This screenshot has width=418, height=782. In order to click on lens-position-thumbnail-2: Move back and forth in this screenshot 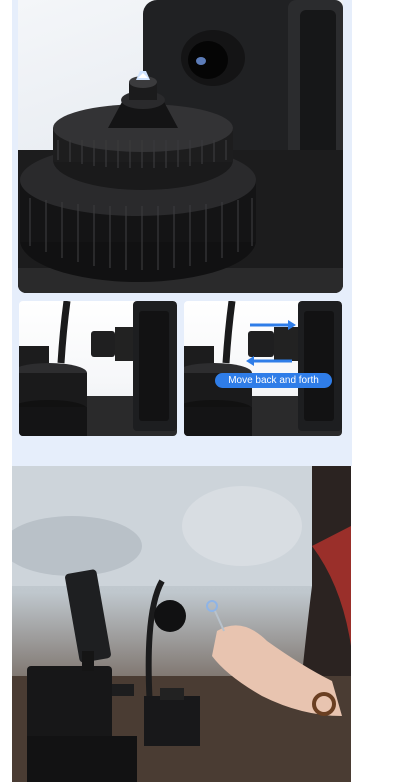, I will do `click(263, 368)`.